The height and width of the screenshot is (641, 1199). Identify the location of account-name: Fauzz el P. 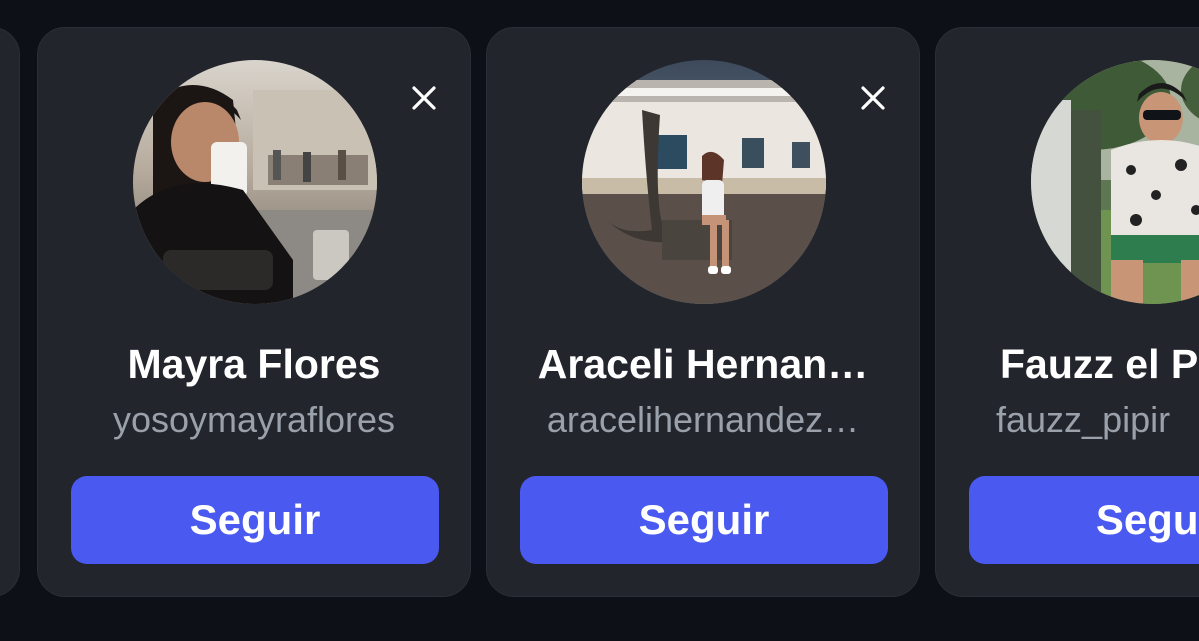
(1099, 364).